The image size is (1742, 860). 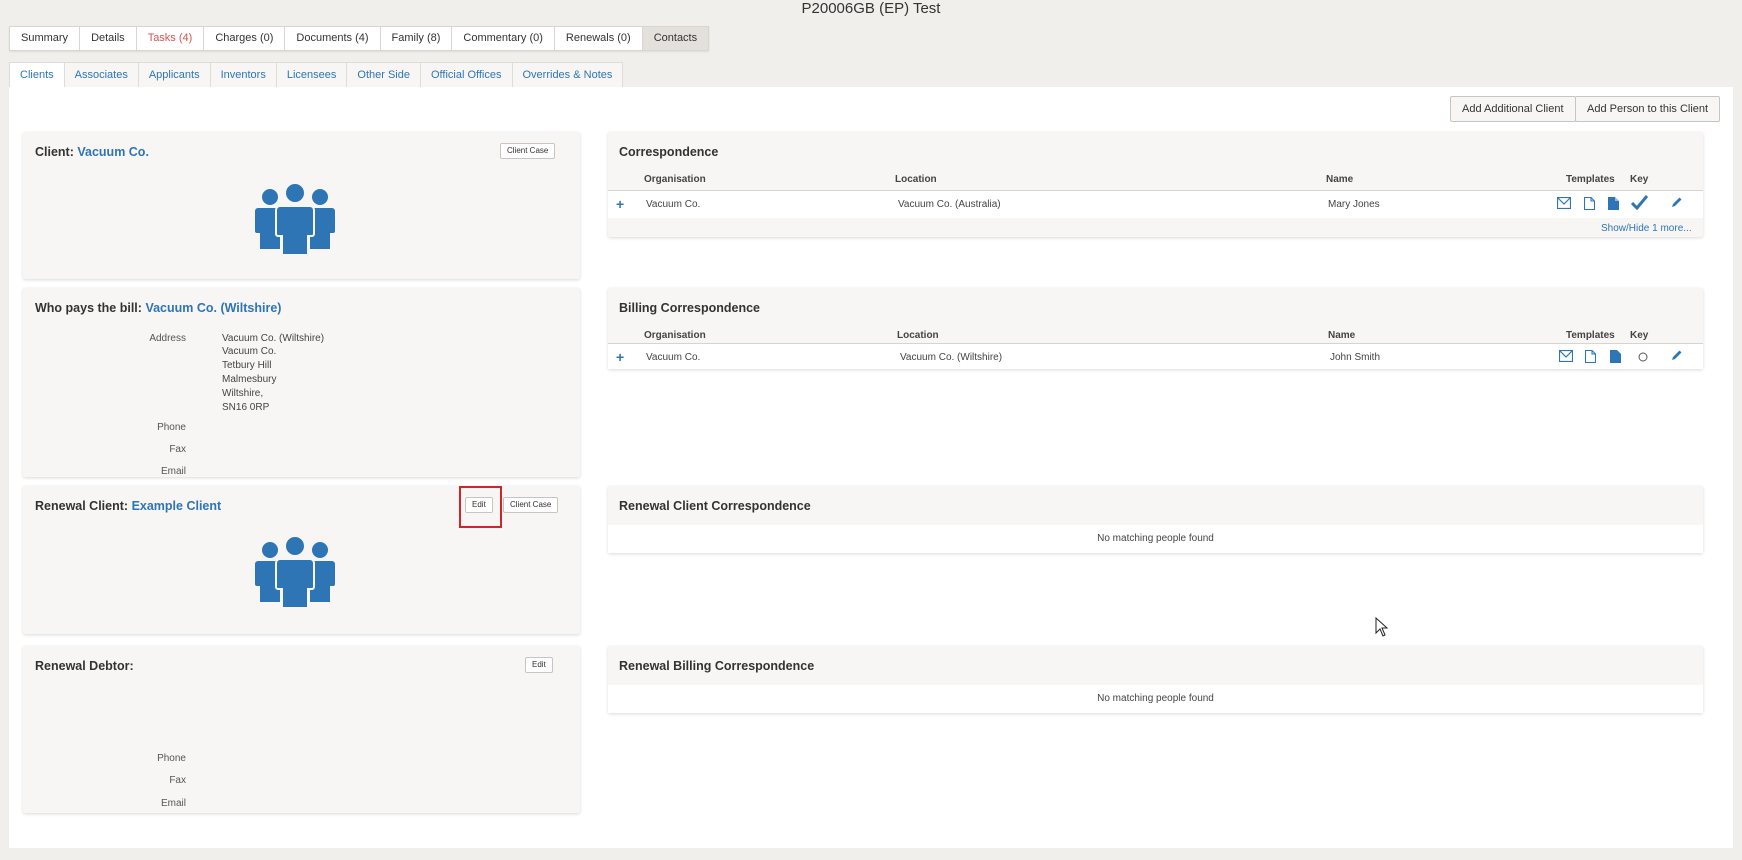 What do you see at coordinates (167, 338) in the screenshot?
I see `address-label: Address` at bounding box center [167, 338].